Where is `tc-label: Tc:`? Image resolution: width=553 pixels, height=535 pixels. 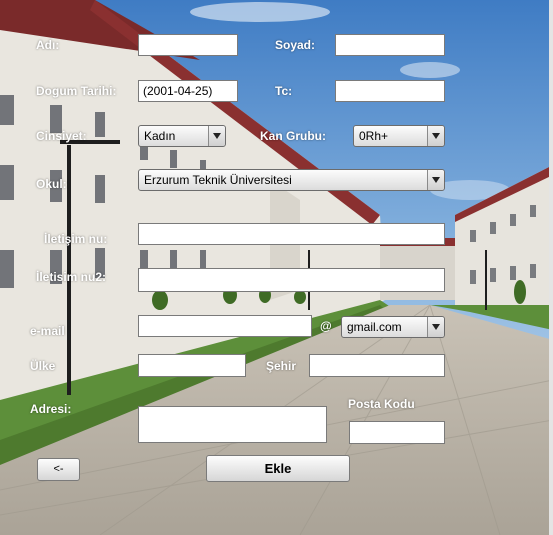 tc-label: Tc: is located at coordinates (284, 91).